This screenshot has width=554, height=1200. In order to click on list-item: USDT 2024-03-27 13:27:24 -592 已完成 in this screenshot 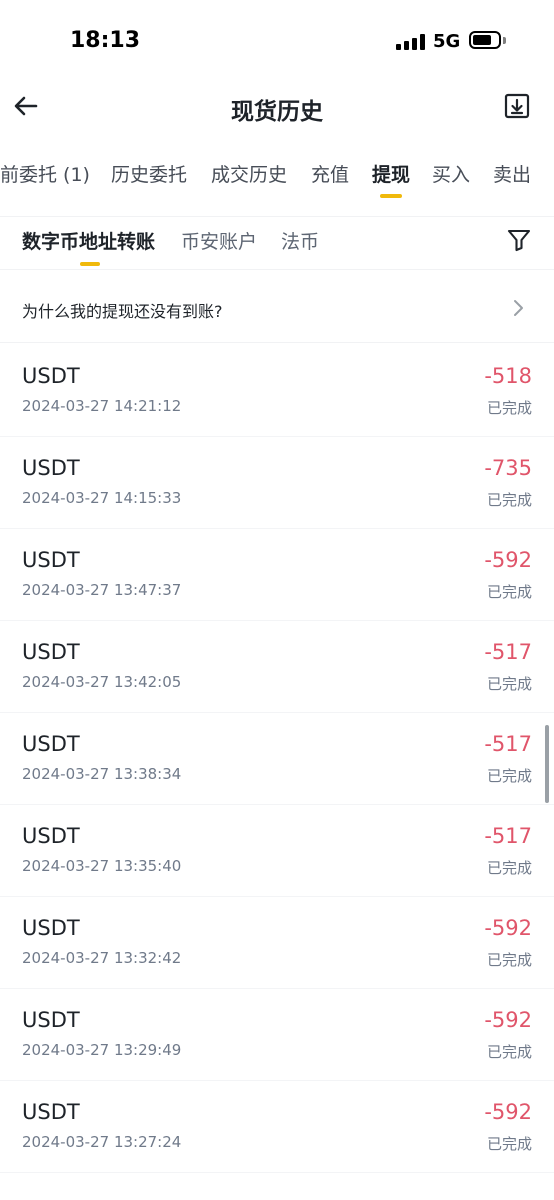, I will do `click(277, 1127)`.